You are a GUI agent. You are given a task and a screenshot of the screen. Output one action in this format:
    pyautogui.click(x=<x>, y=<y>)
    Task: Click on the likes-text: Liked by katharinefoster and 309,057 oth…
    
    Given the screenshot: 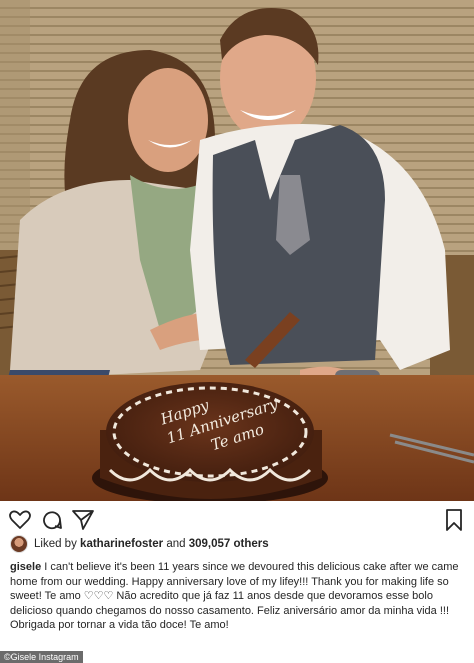 What is the action you would take?
    pyautogui.click(x=151, y=544)
    